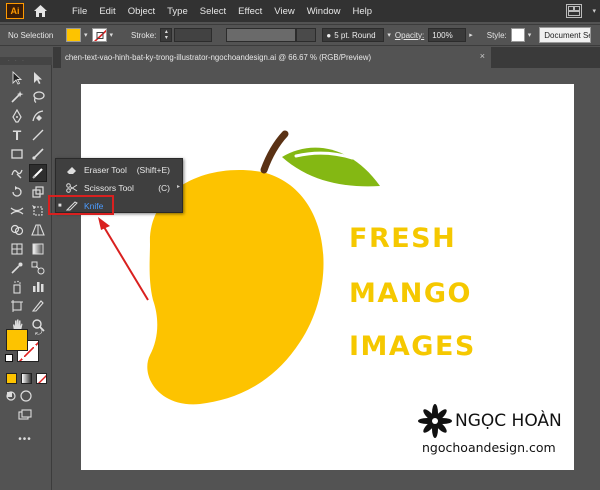 The width and height of the screenshot is (600, 490). I want to click on document-setup-label: Document Se, so click(568, 35).